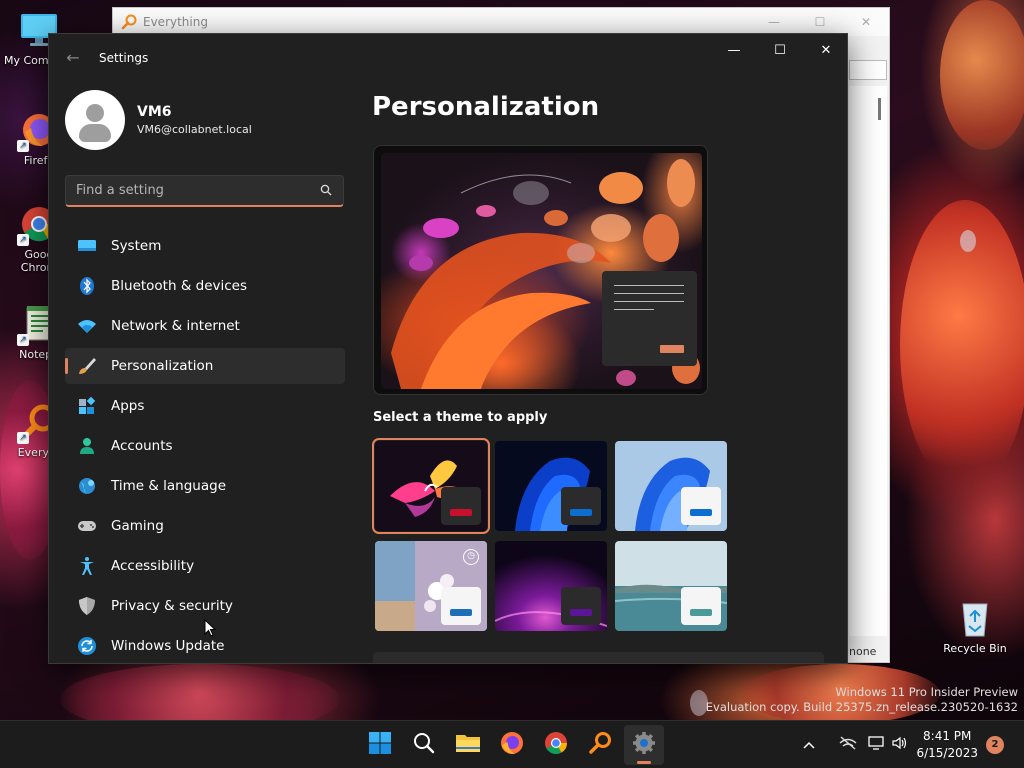 The width and height of the screenshot is (1024, 768). Describe the element at coordinates (672, 349) in the screenshot. I see `preview-accent-button` at that location.